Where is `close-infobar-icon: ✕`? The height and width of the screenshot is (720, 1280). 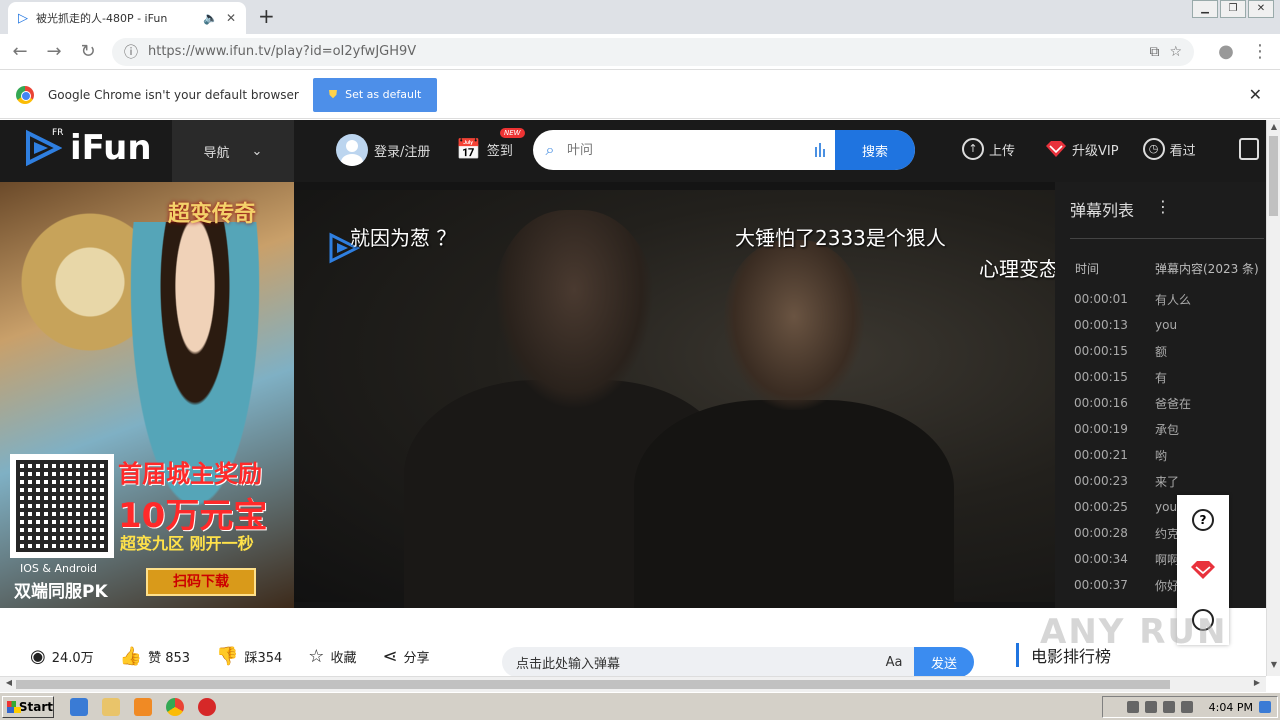
close-infobar-icon: ✕ is located at coordinates (1255, 94).